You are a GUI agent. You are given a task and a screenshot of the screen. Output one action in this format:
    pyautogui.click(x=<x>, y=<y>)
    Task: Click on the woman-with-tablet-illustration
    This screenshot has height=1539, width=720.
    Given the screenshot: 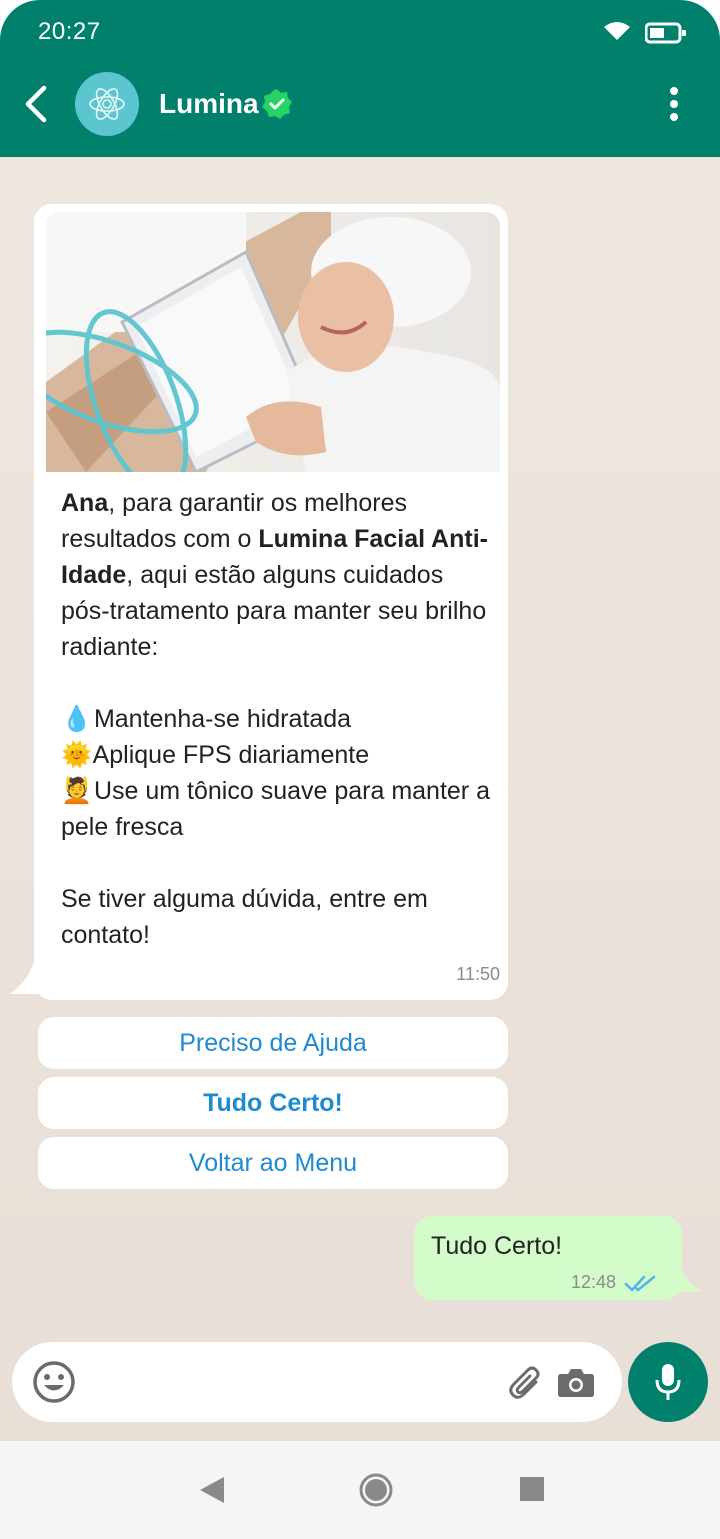 What is the action you would take?
    pyautogui.click(x=273, y=342)
    